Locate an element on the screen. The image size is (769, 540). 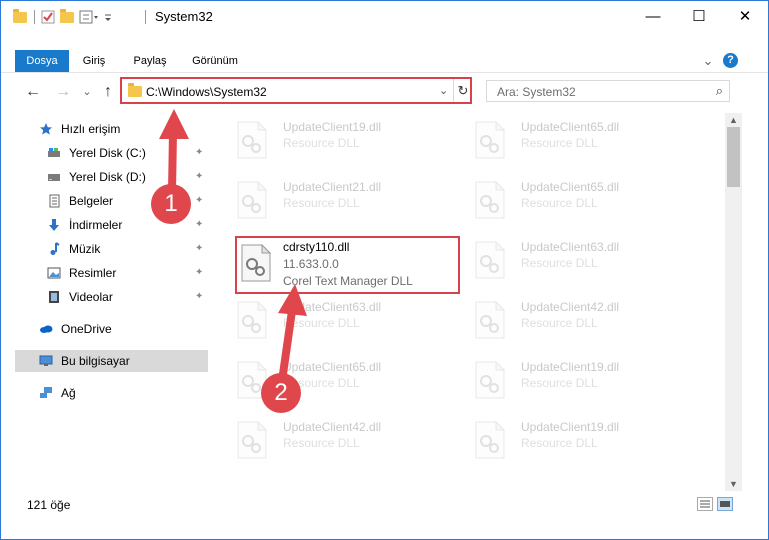
star-icon is located at coordinates (46, 129).